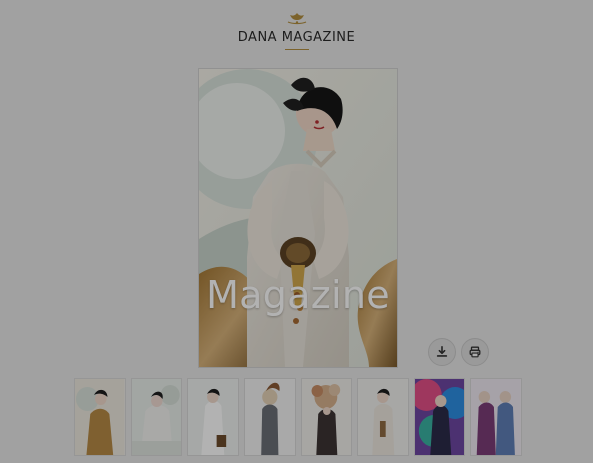  Describe the element at coordinates (296, 19) in the screenshot. I see `ornament-icon` at that location.